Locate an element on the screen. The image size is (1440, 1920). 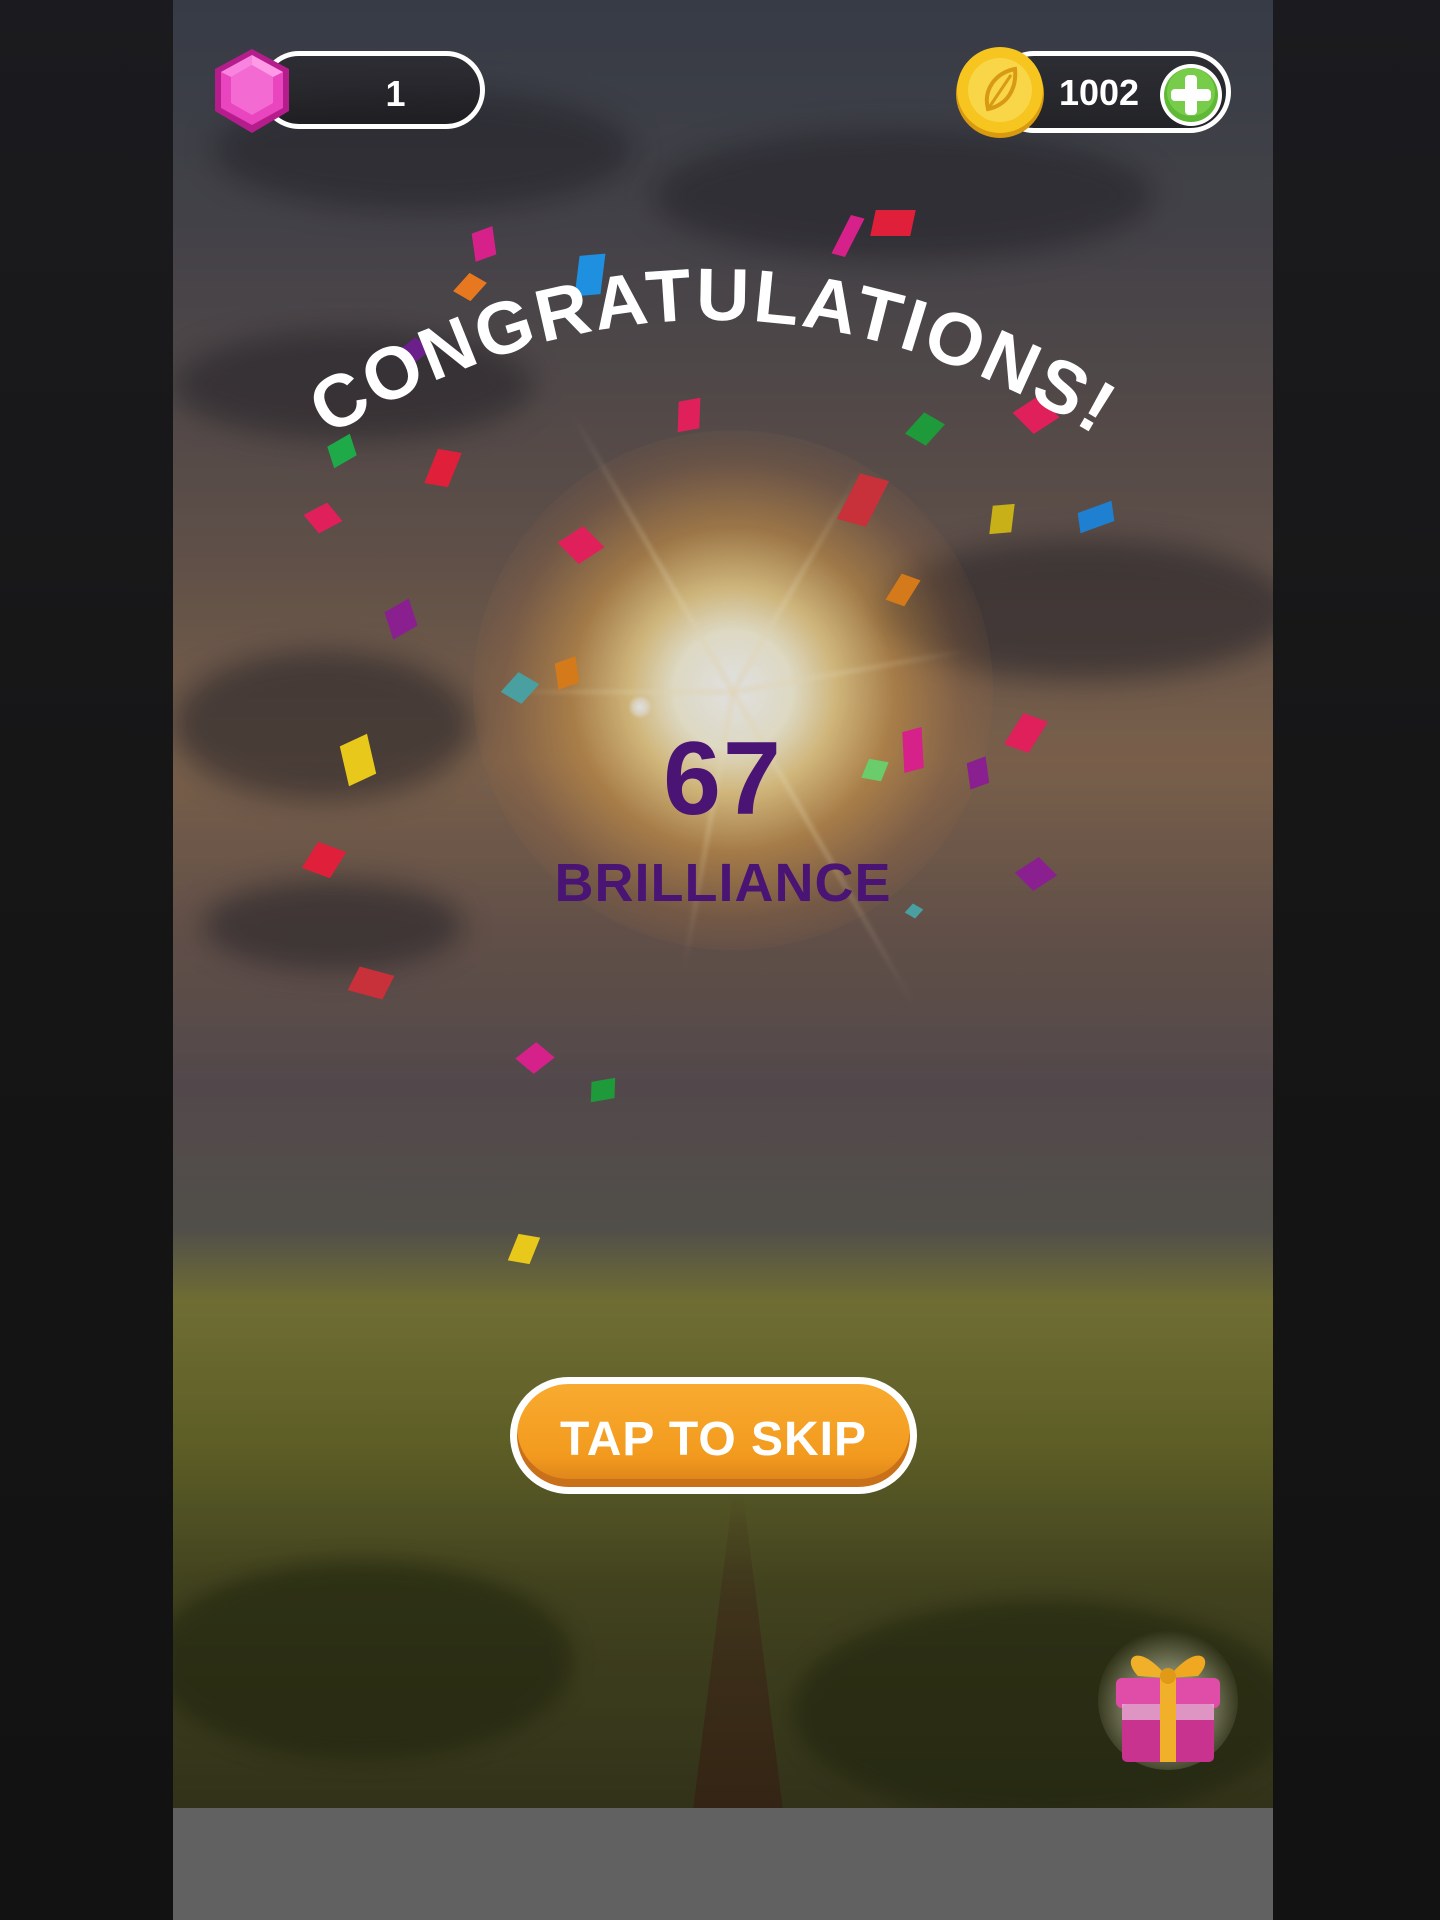
congratulations-text: CONGRATULATIONS! is located at coordinates (711, 352).